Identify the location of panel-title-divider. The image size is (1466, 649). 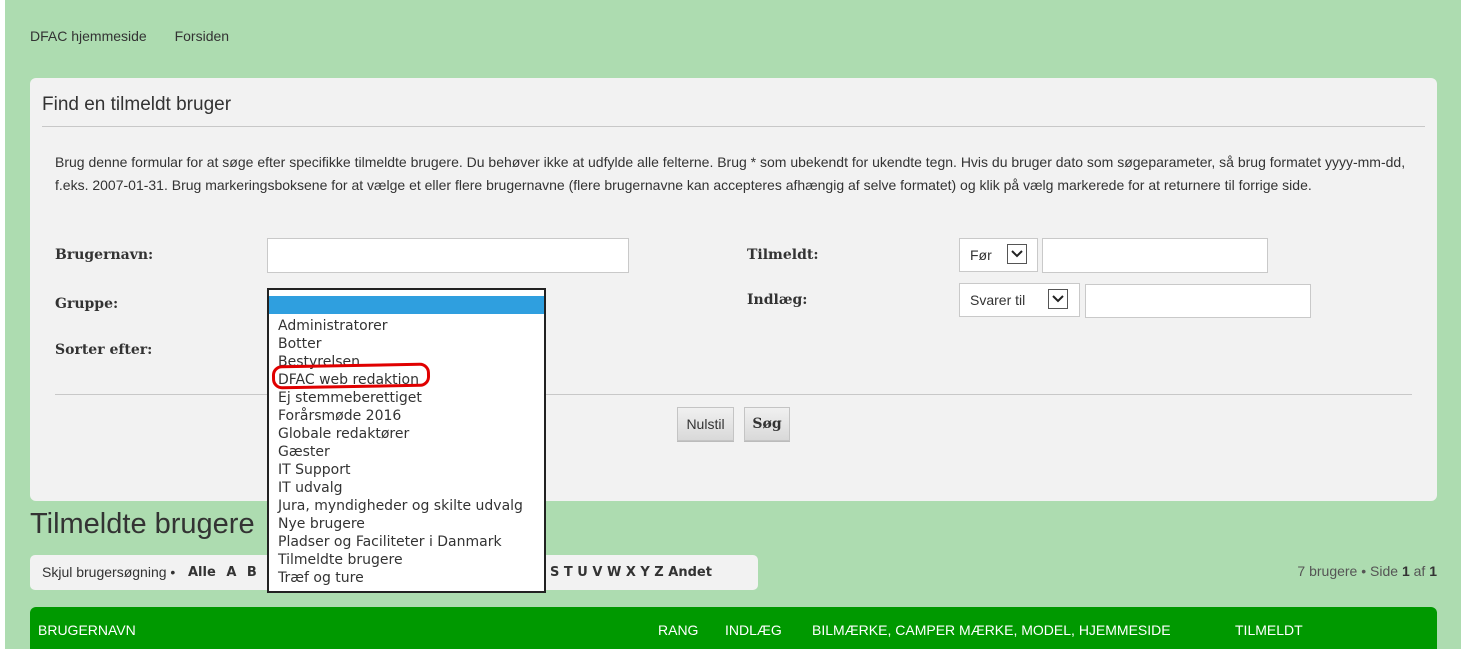
(733, 126).